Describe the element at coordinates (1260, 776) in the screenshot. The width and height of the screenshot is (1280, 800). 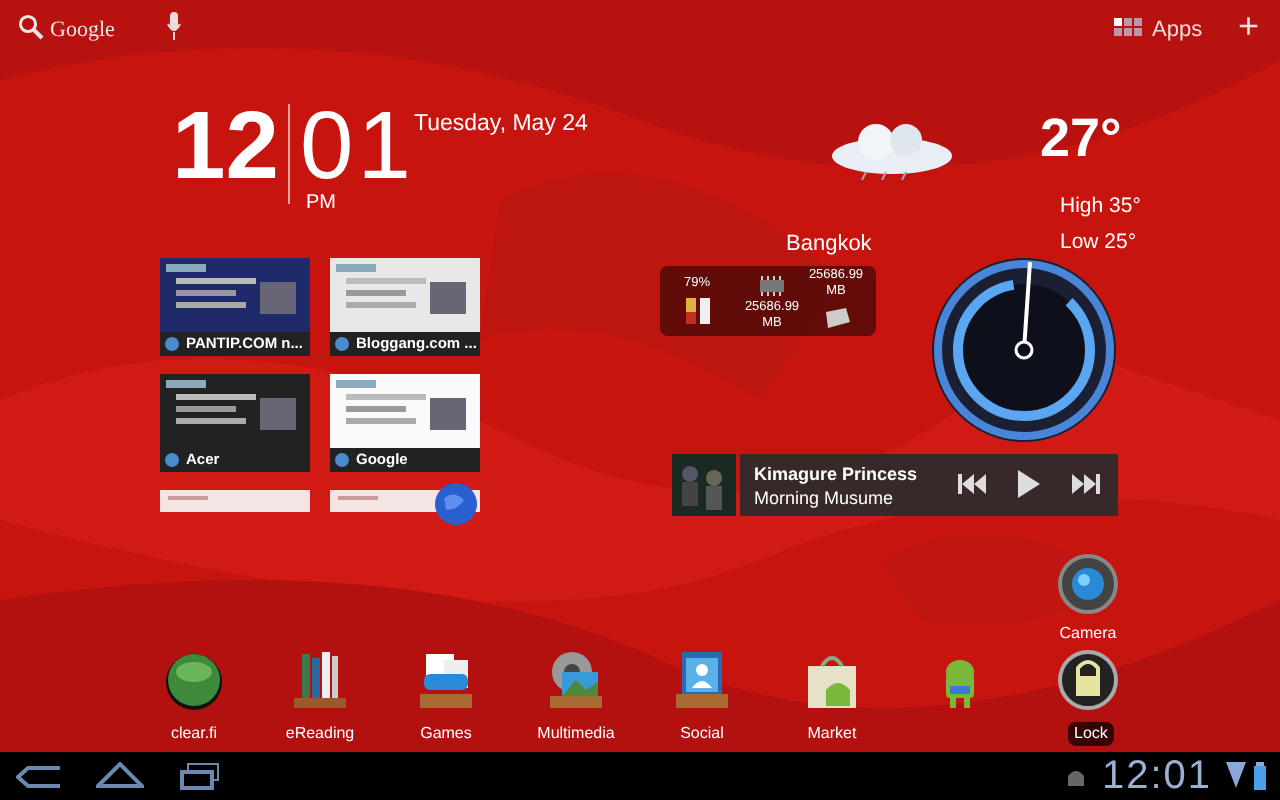
I see `battery-status-icon` at that location.